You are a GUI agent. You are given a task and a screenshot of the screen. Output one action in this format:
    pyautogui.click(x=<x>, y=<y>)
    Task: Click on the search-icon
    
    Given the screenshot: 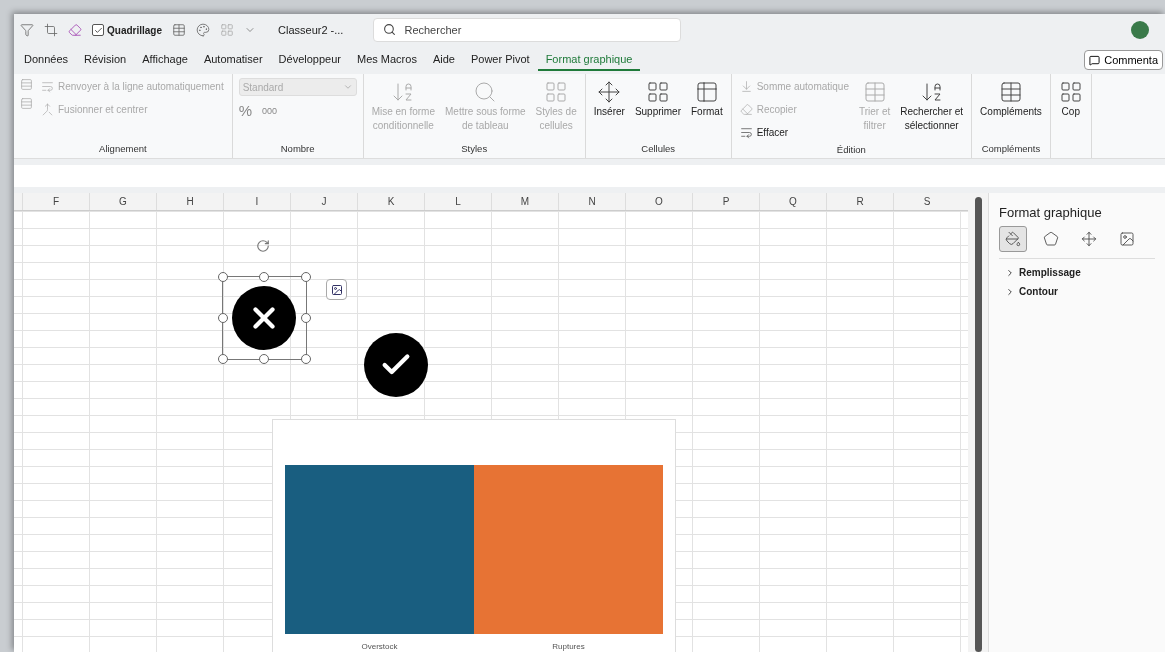 What is the action you would take?
    pyautogui.click(x=390, y=29)
    